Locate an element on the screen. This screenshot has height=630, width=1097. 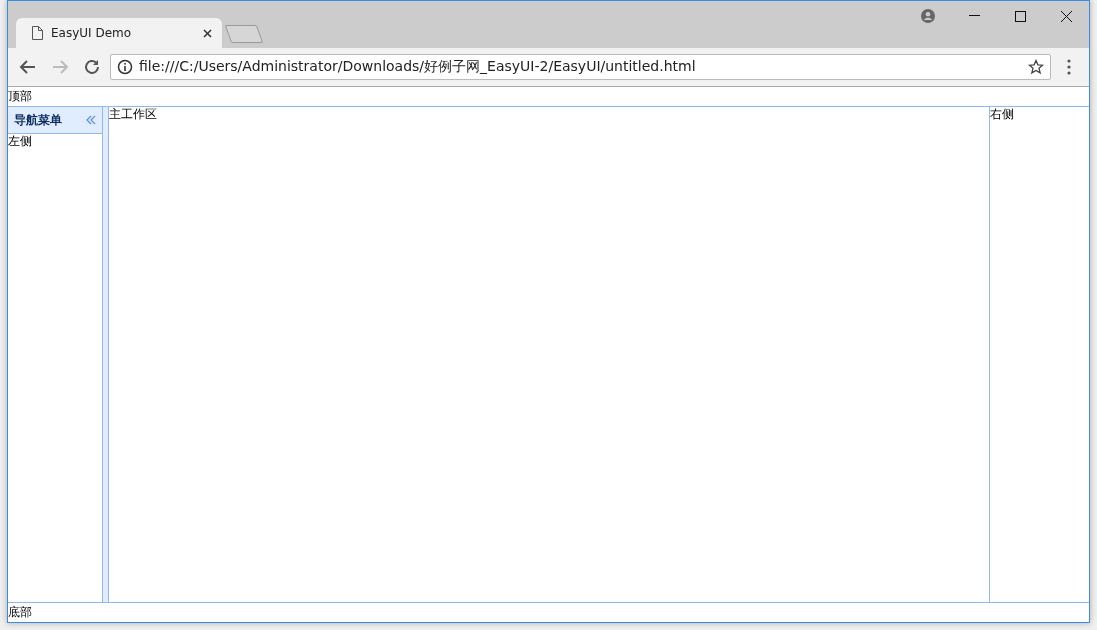
page-icon is located at coordinates (37, 33).